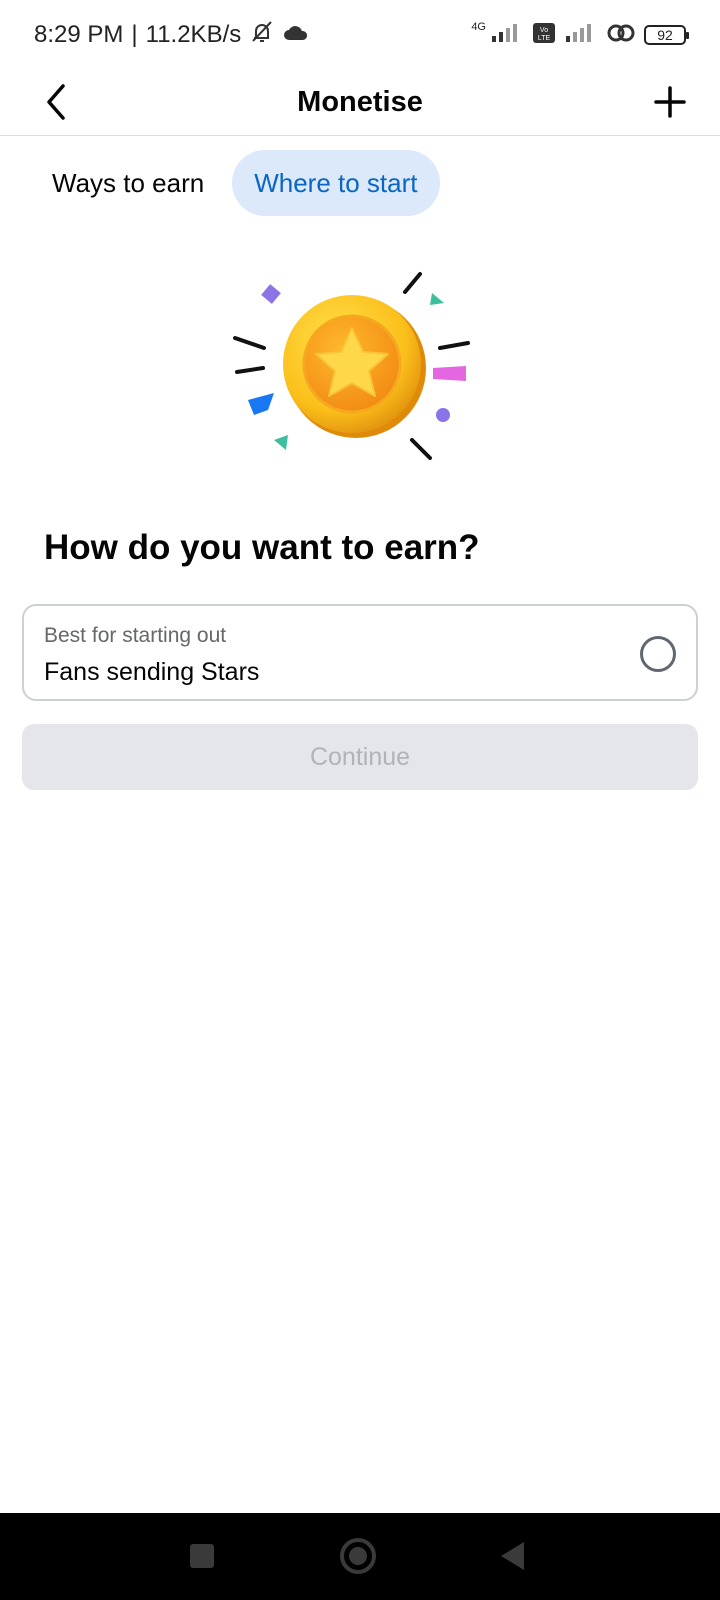  What do you see at coordinates (351, 366) in the screenshot?
I see `star-coin-icon` at bounding box center [351, 366].